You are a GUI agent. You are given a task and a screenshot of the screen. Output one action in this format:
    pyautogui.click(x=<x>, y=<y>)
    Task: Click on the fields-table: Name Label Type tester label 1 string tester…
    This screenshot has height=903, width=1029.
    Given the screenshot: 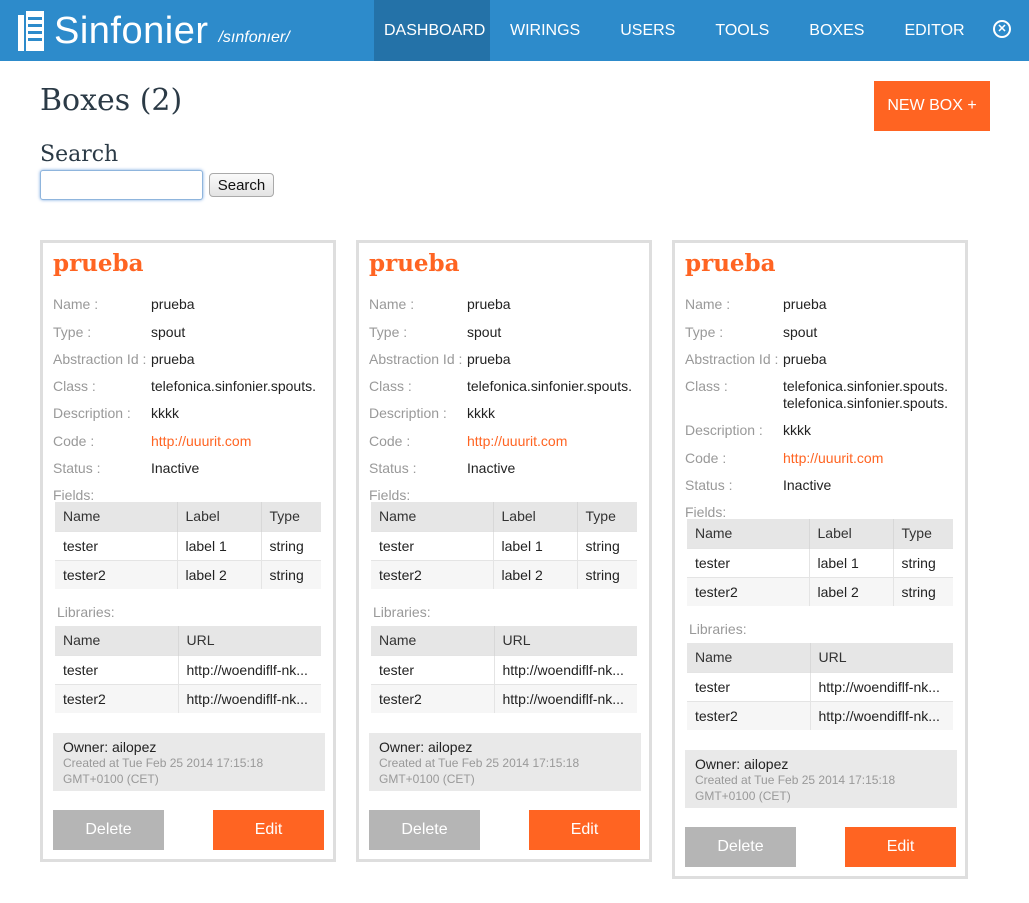 What is the action you would take?
    pyautogui.click(x=504, y=545)
    